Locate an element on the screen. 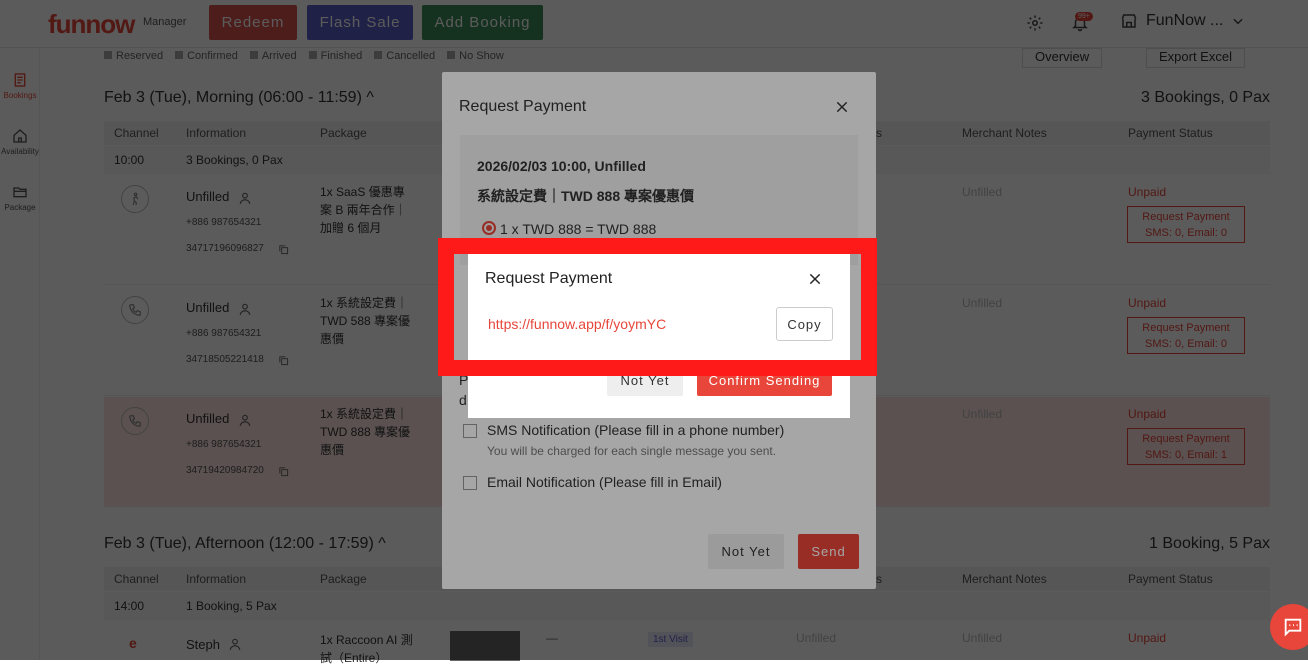  chat-icon is located at coordinates (1293, 627).